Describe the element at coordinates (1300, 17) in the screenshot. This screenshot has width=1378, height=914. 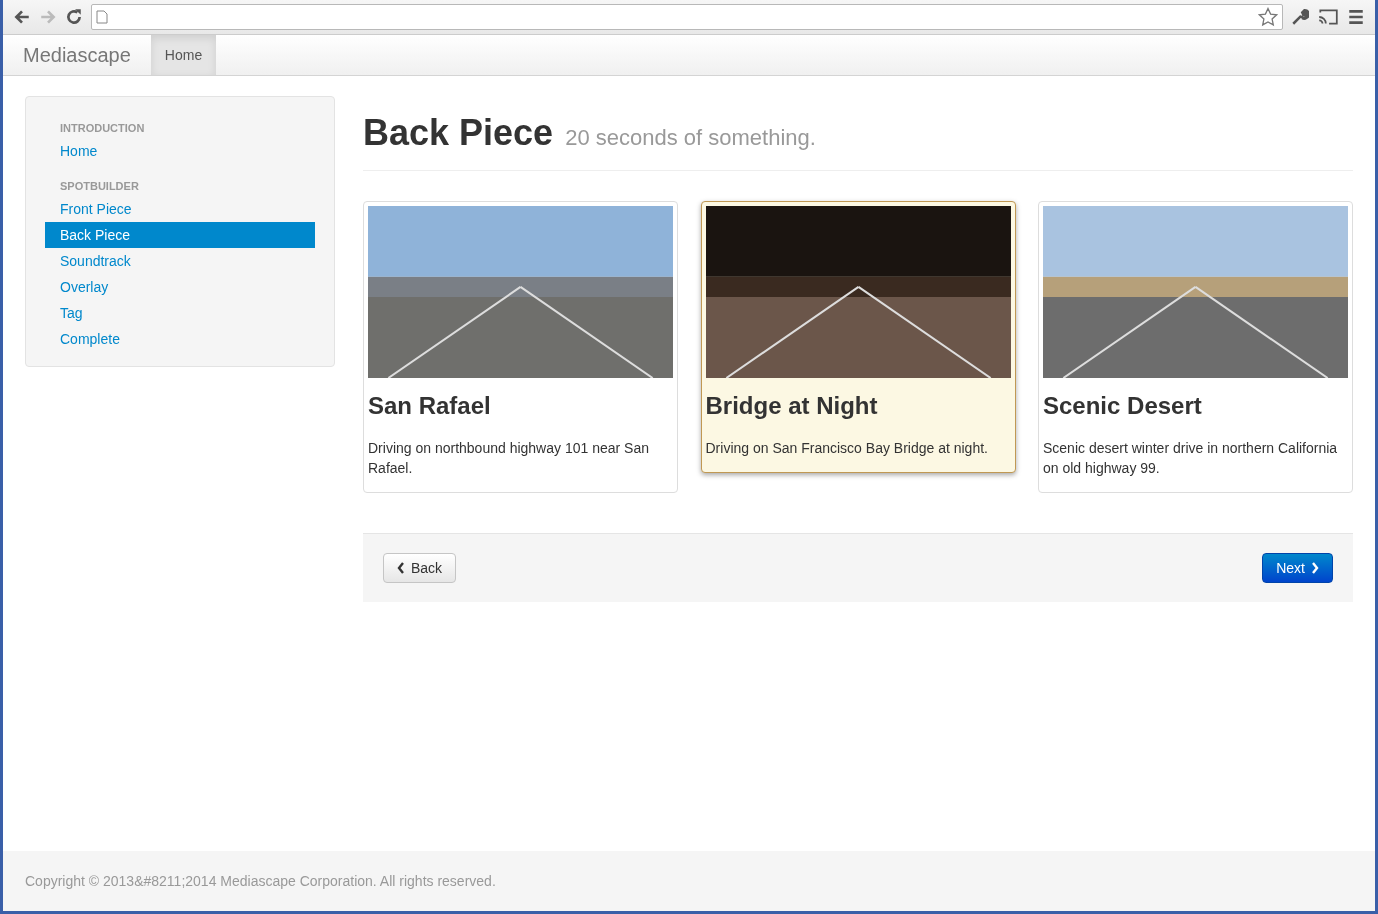
I see `wrench-icon` at that location.